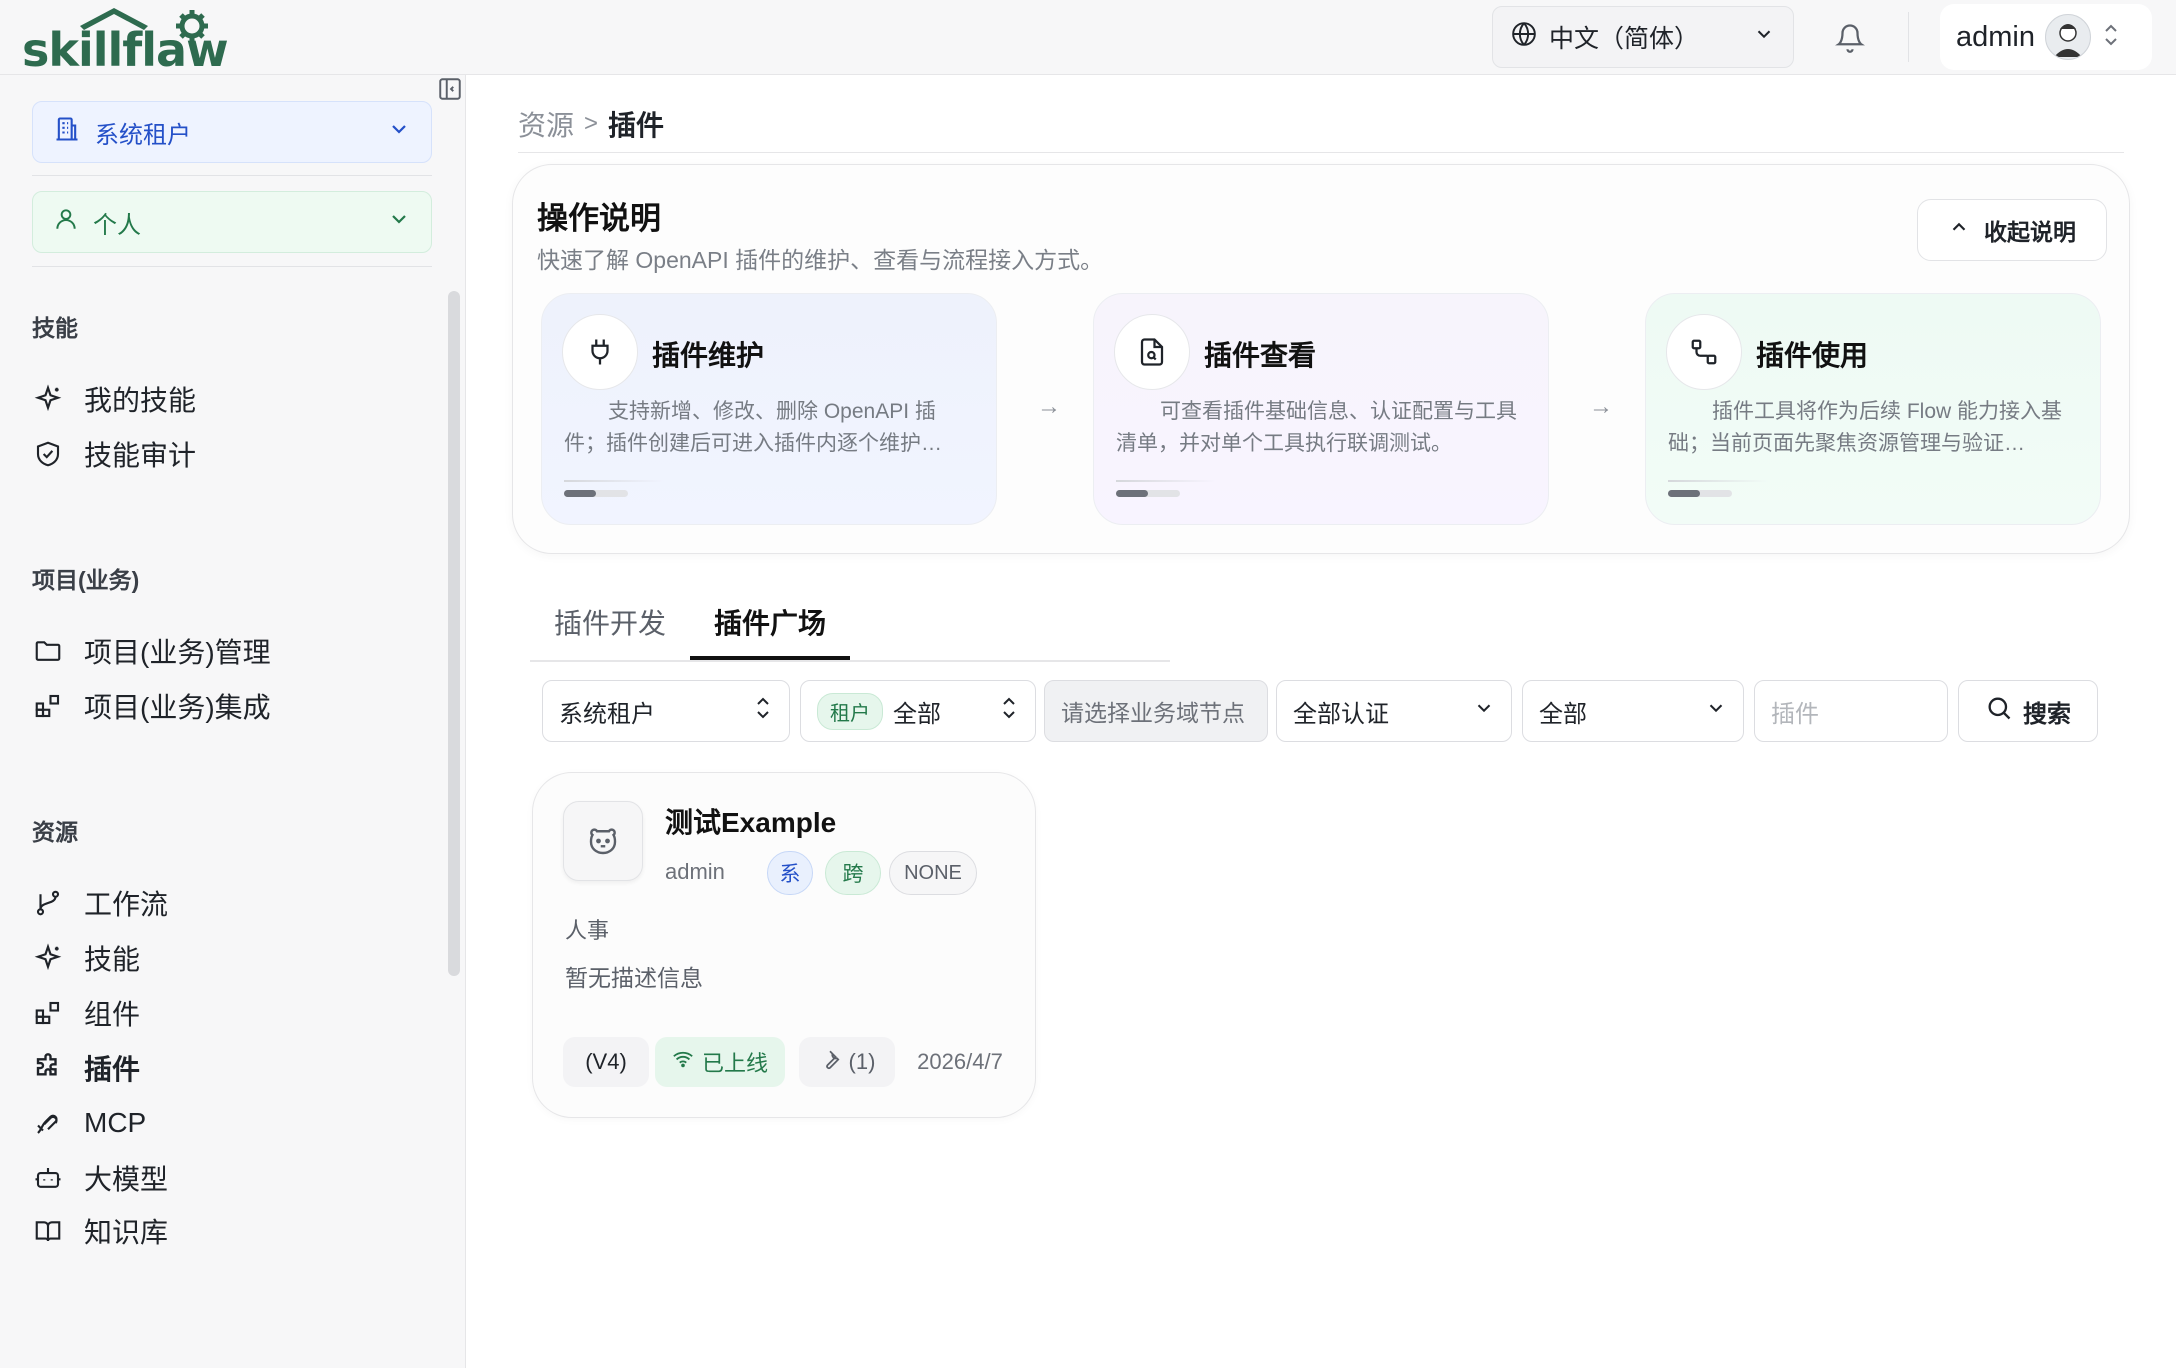 Image resolution: width=2176 pixels, height=1368 pixels. Describe the element at coordinates (1394, 711) in the screenshot. I see `auth-filter-select: 全部认证` at that location.